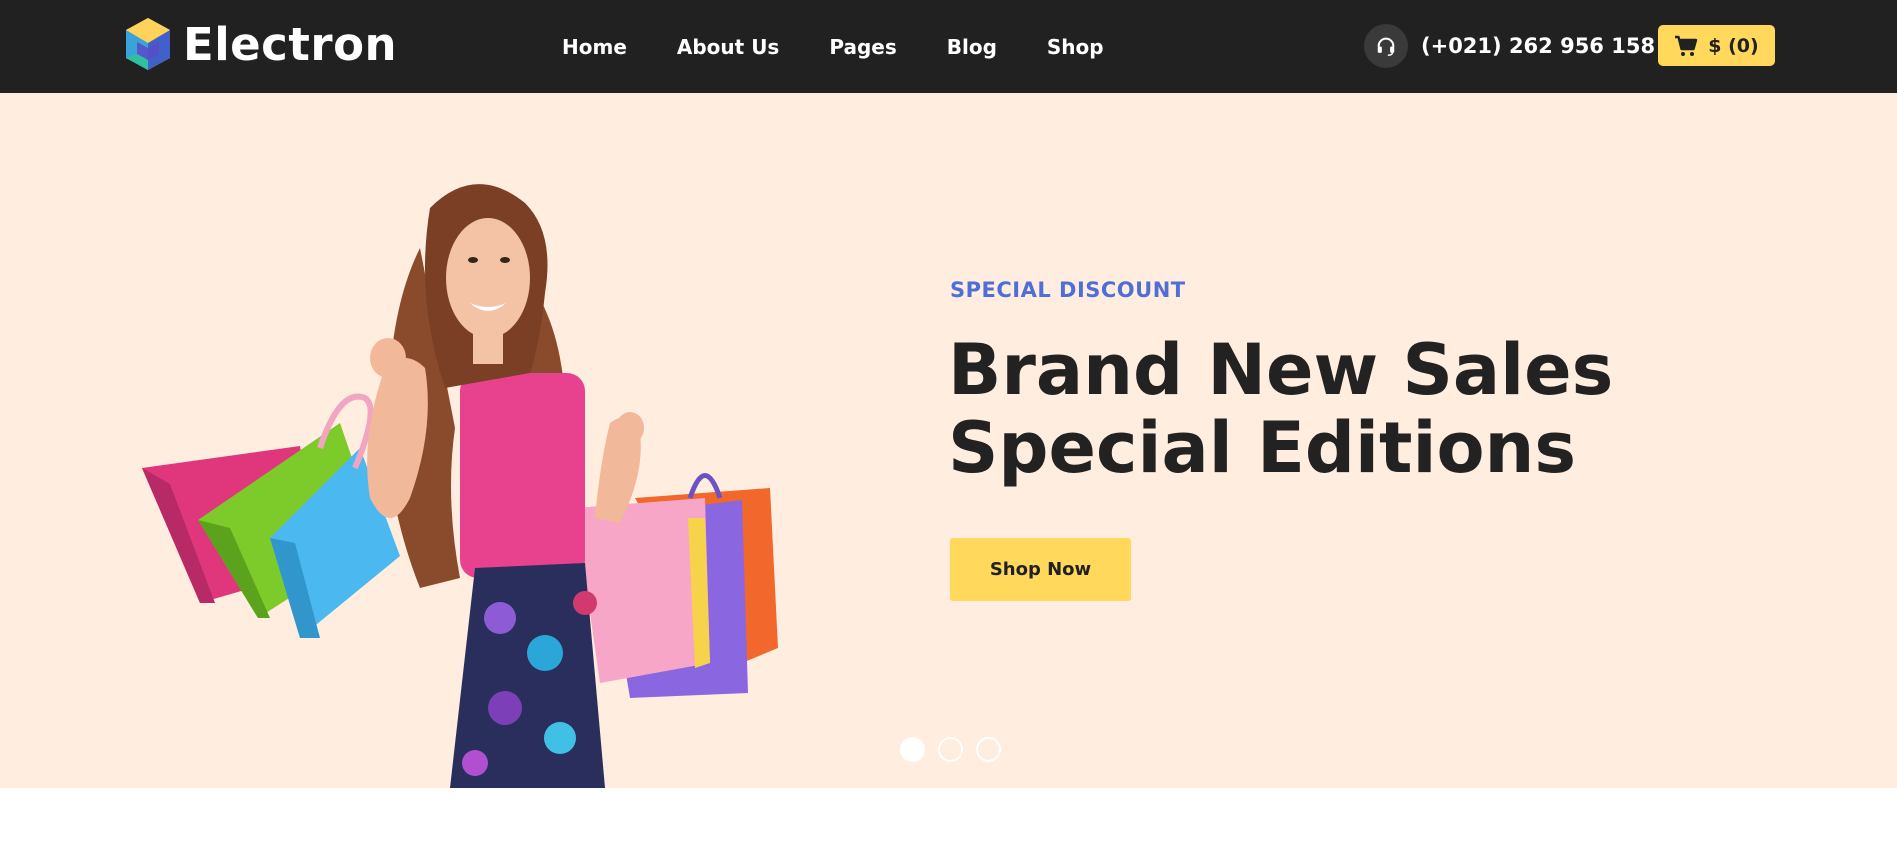  I want to click on phone-contact: (+021) 262 956 158, so click(1509, 46).